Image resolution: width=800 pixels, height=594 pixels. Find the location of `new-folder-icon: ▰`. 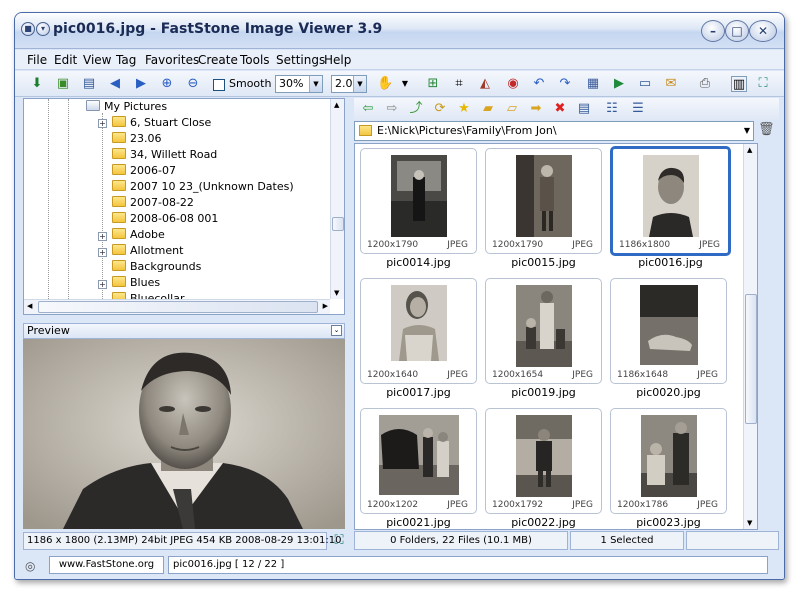

new-folder-icon: ▰ is located at coordinates (488, 109).